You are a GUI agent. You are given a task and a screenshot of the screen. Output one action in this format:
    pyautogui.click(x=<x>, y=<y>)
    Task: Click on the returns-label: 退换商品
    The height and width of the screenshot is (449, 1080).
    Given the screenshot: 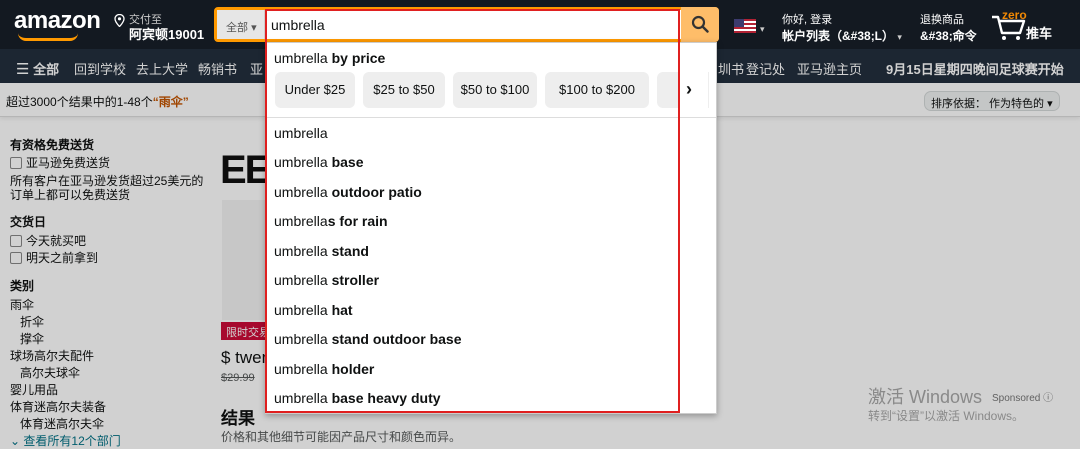 What is the action you would take?
    pyautogui.click(x=942, y=20)
    